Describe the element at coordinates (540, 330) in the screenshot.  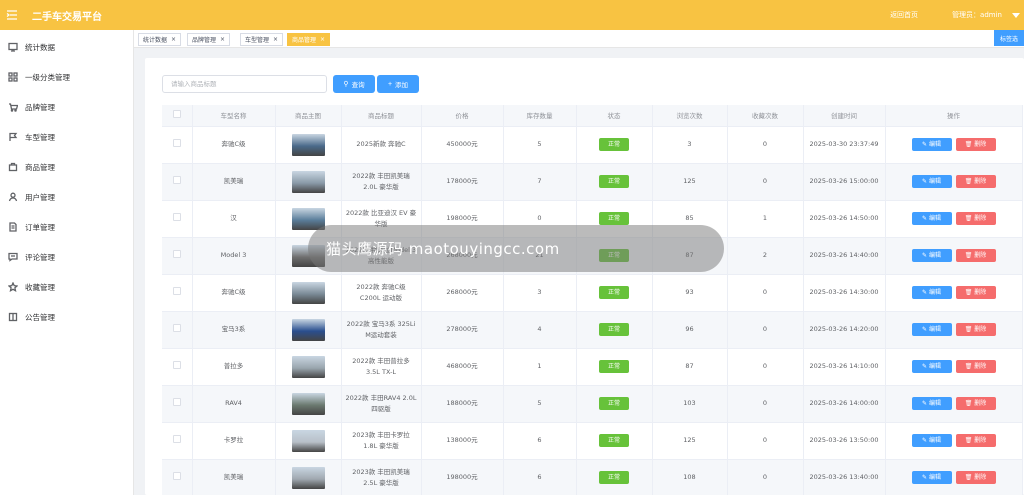
I see `cell-stock: 4` at that location.